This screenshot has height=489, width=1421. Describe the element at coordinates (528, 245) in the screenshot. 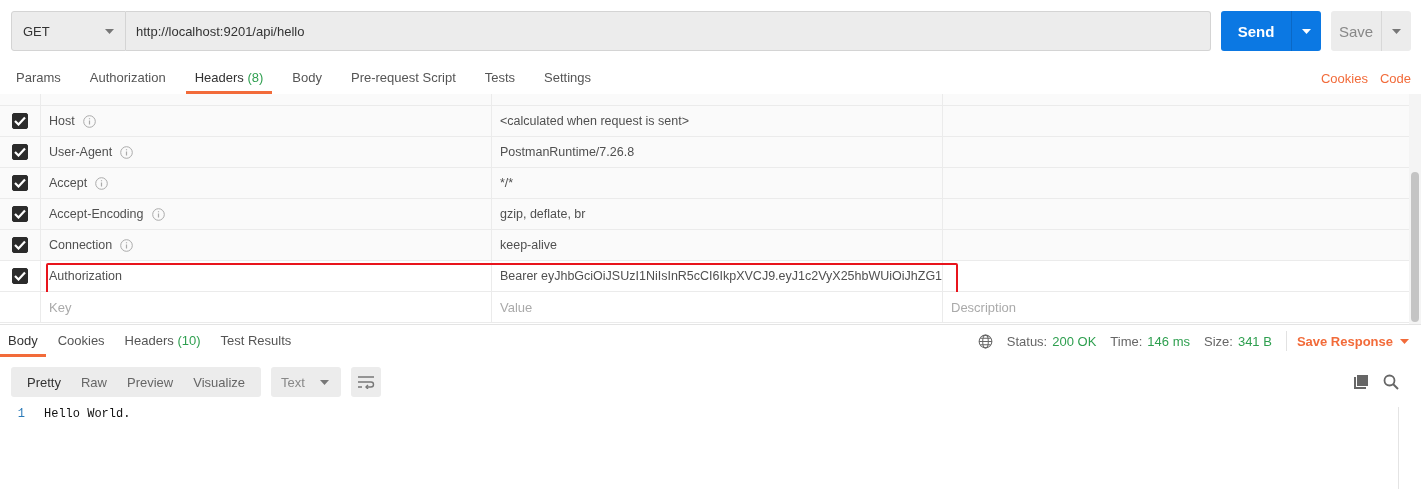

I see `header-value: keep-alive` at that location.